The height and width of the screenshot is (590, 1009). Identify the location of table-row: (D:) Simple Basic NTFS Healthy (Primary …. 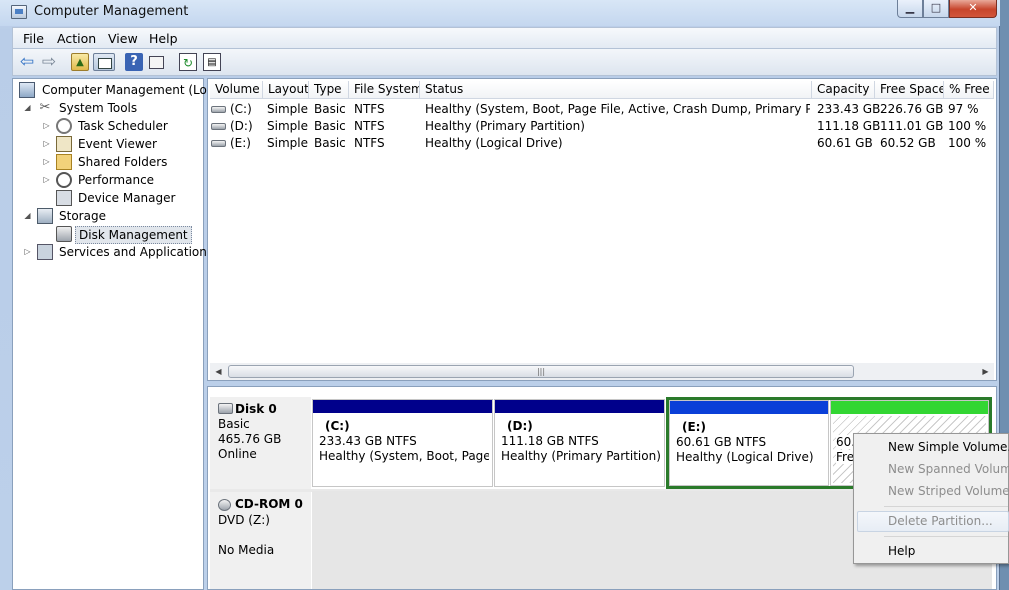
(601, 126).